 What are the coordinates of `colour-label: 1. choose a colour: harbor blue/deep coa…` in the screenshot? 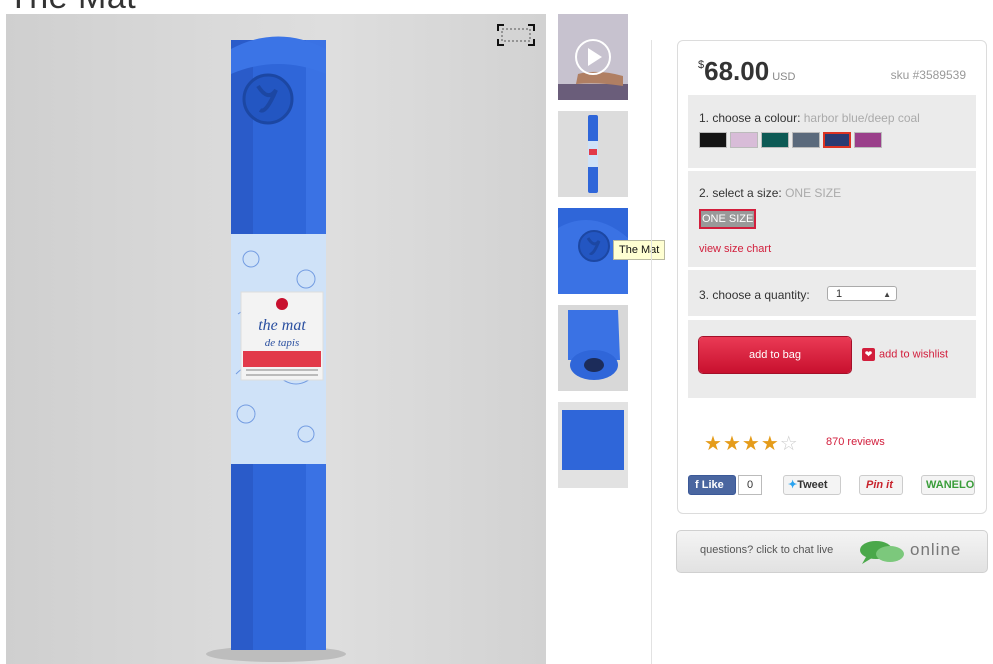 It's located at (809, 118).